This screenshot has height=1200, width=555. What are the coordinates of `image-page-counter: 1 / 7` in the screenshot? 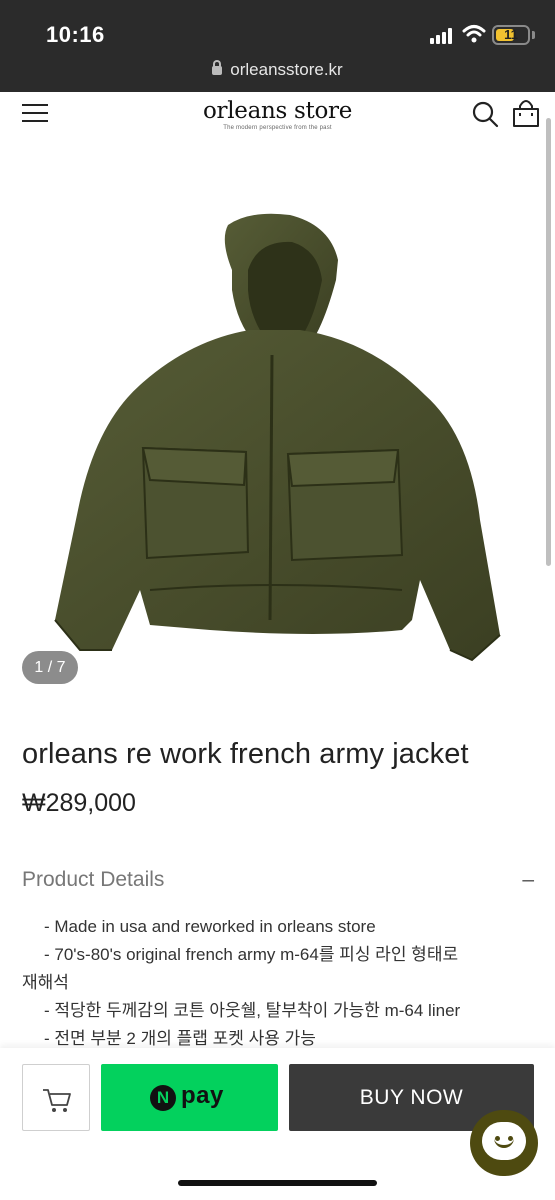 It's located at (50, 667).